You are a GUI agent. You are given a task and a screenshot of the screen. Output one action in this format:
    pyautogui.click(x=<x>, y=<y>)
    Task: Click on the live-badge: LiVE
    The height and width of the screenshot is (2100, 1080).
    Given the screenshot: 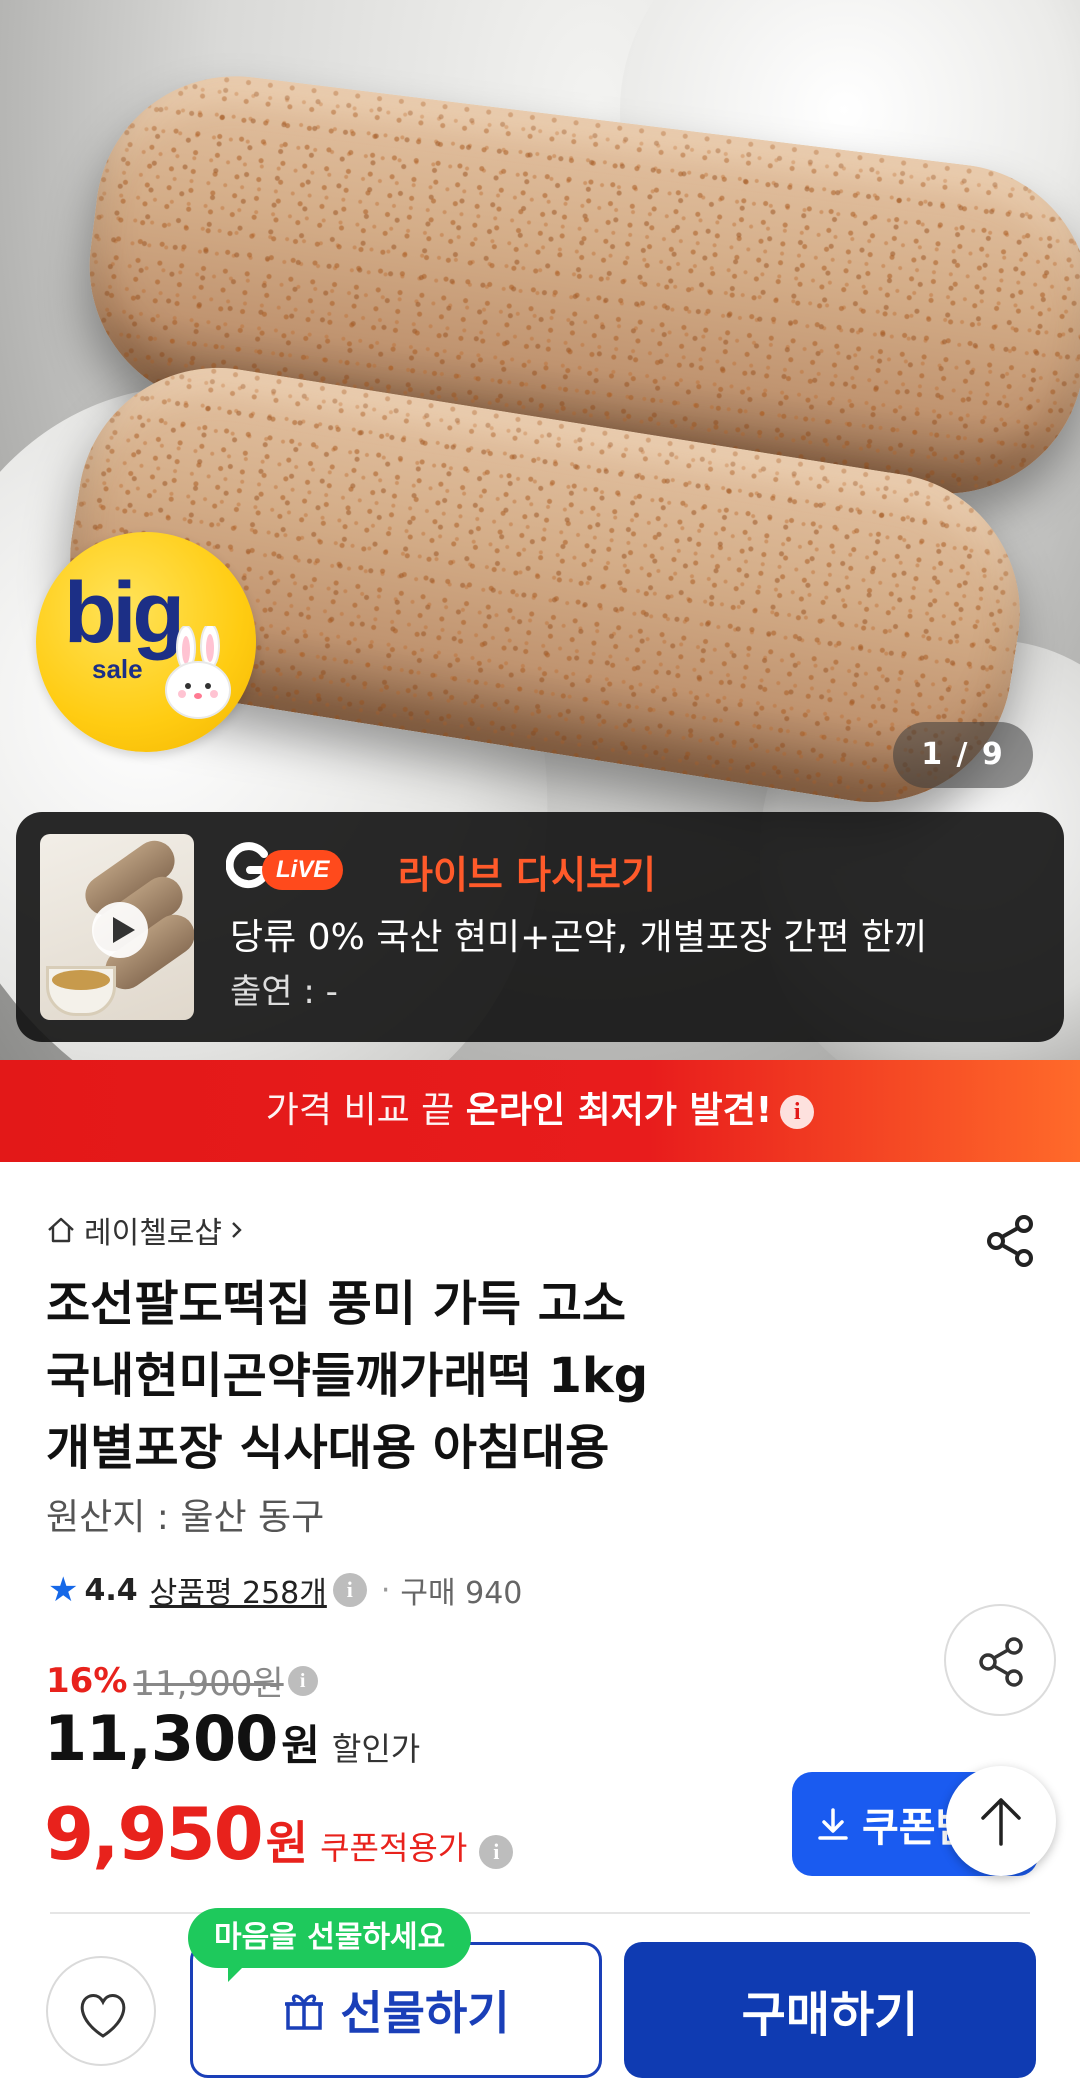 What is the action you would take?
    pyautogui.click(x=303, y=870)
    